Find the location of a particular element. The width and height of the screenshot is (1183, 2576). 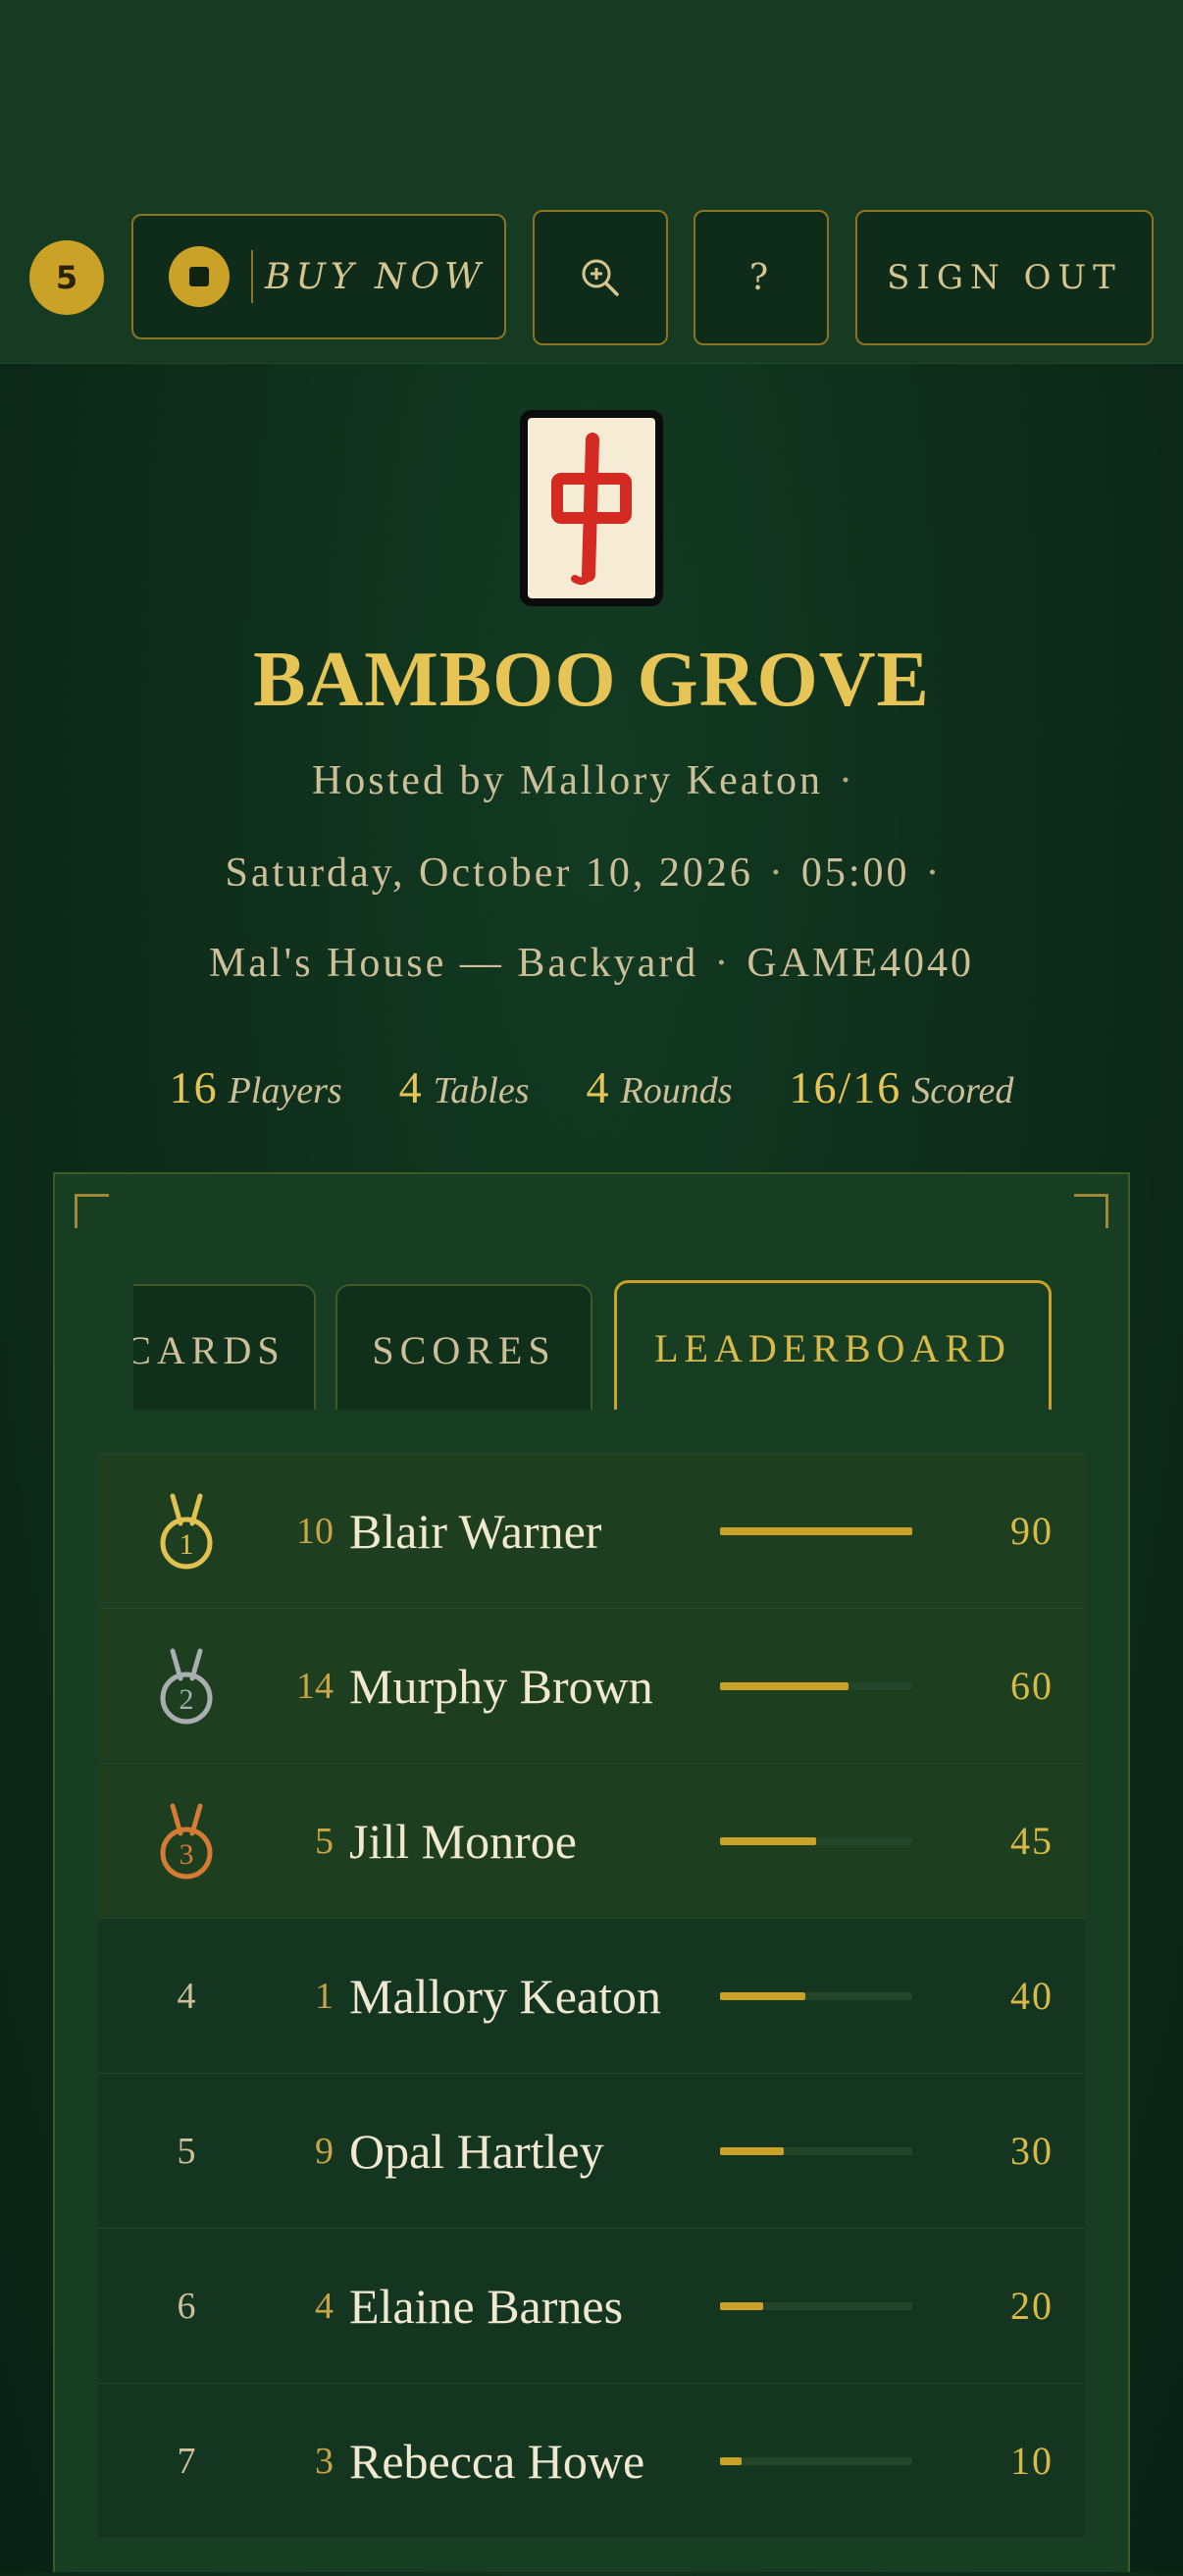

player-seat-number: 3 is located at coordinates (324, 2461).